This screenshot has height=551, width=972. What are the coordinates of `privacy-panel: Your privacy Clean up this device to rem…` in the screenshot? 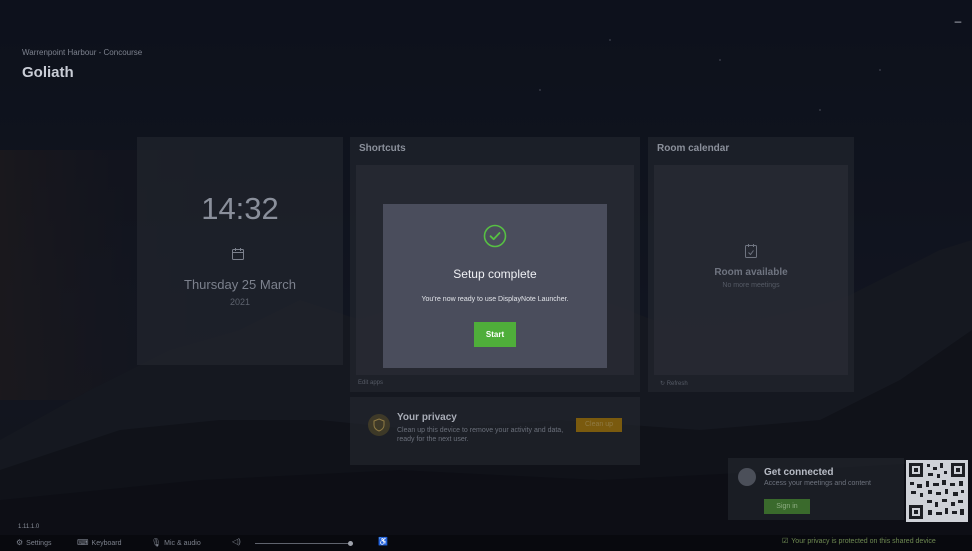 It's located at (495, 431).